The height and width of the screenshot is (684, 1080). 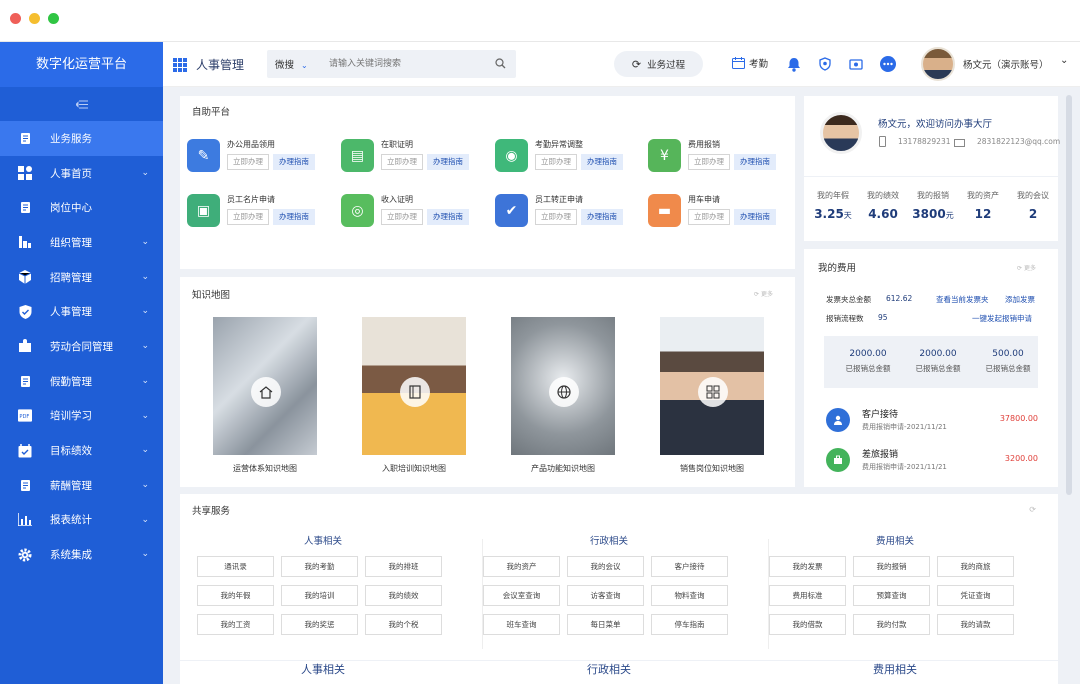 I want to click on sidebar-item: 系统集成 ⌄, so click(x=81, y=554).